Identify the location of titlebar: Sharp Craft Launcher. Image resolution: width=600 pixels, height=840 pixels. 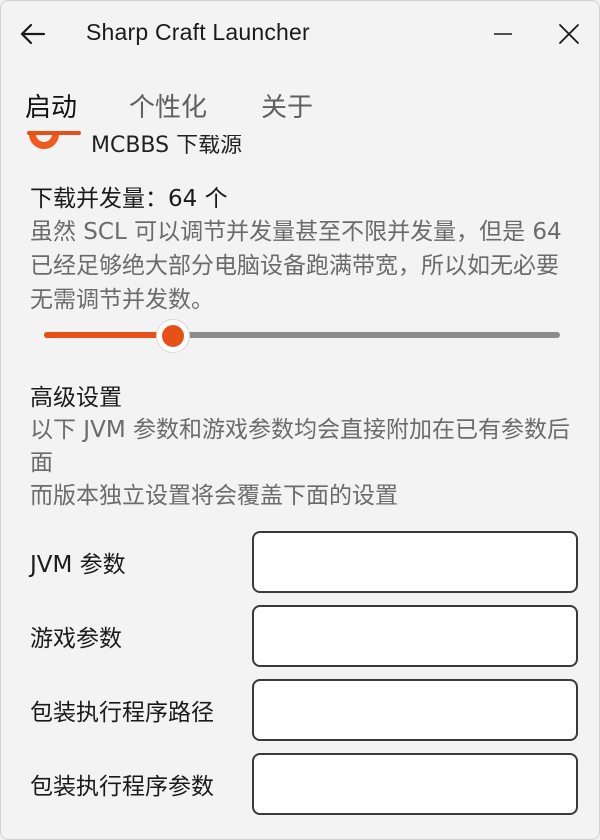
(300, 34).